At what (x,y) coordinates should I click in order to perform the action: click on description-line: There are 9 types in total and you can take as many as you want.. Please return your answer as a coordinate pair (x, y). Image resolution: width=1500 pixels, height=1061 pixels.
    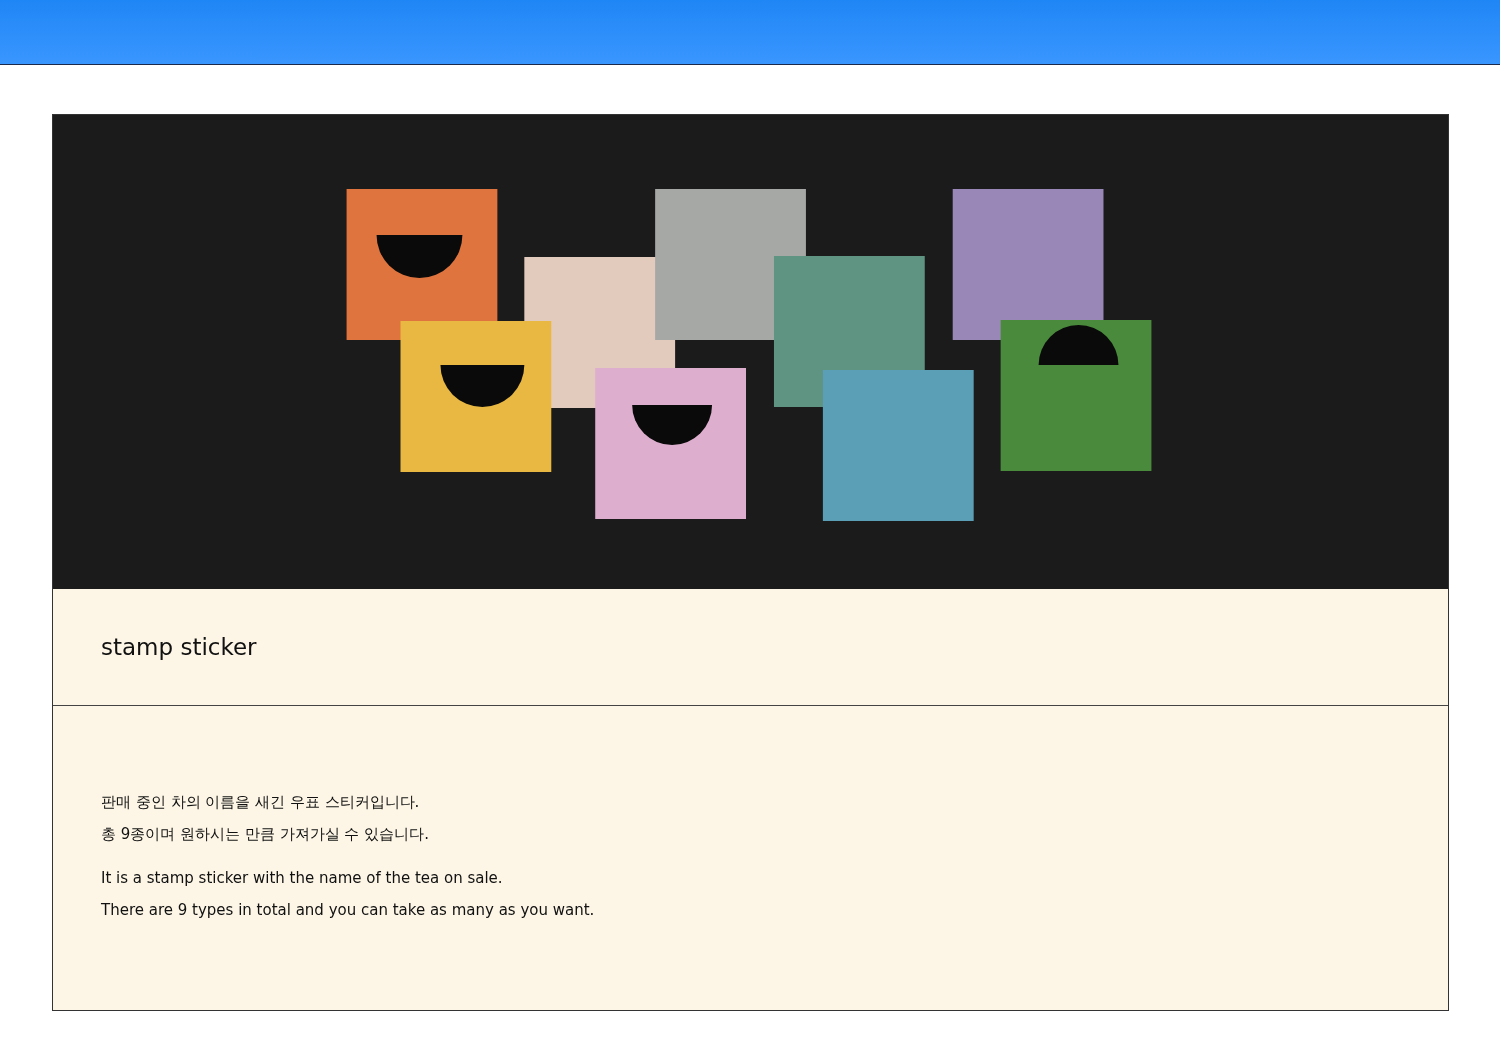
    Looking at the image, I should click on (348, 910).